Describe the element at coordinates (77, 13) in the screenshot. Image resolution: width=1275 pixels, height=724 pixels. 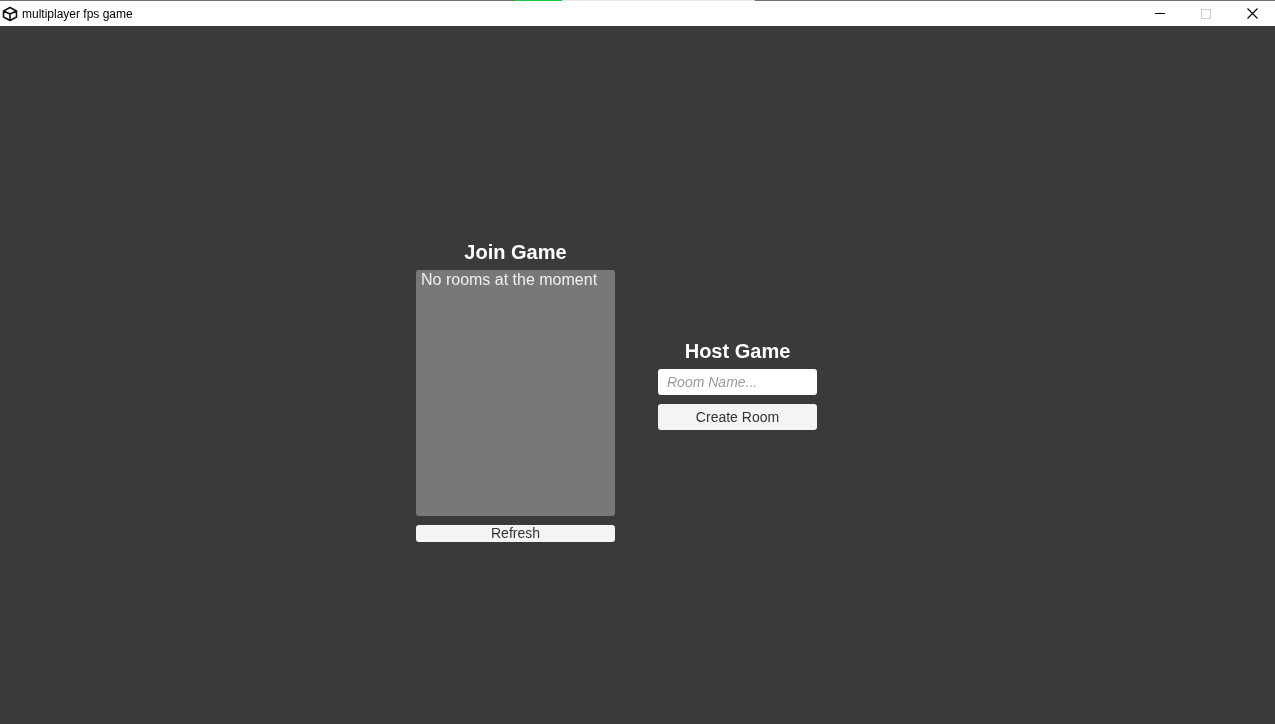
I see `window-title: multiplayer fps game` at that location.